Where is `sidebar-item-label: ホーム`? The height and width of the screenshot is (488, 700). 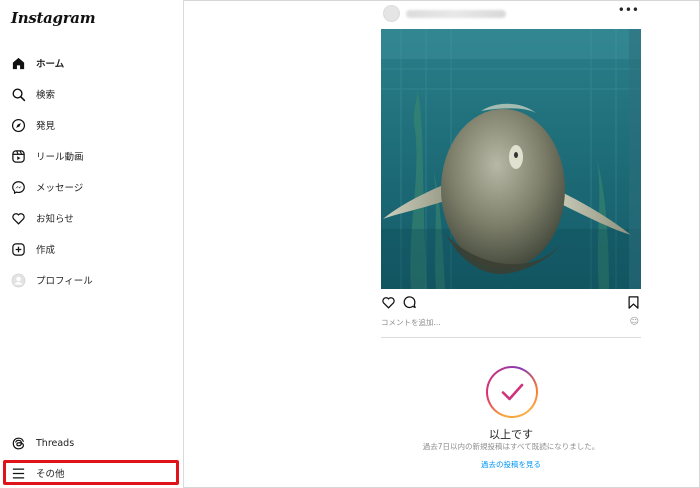 sidebar-item-label: ホーム is located at coordinates (50, 64).